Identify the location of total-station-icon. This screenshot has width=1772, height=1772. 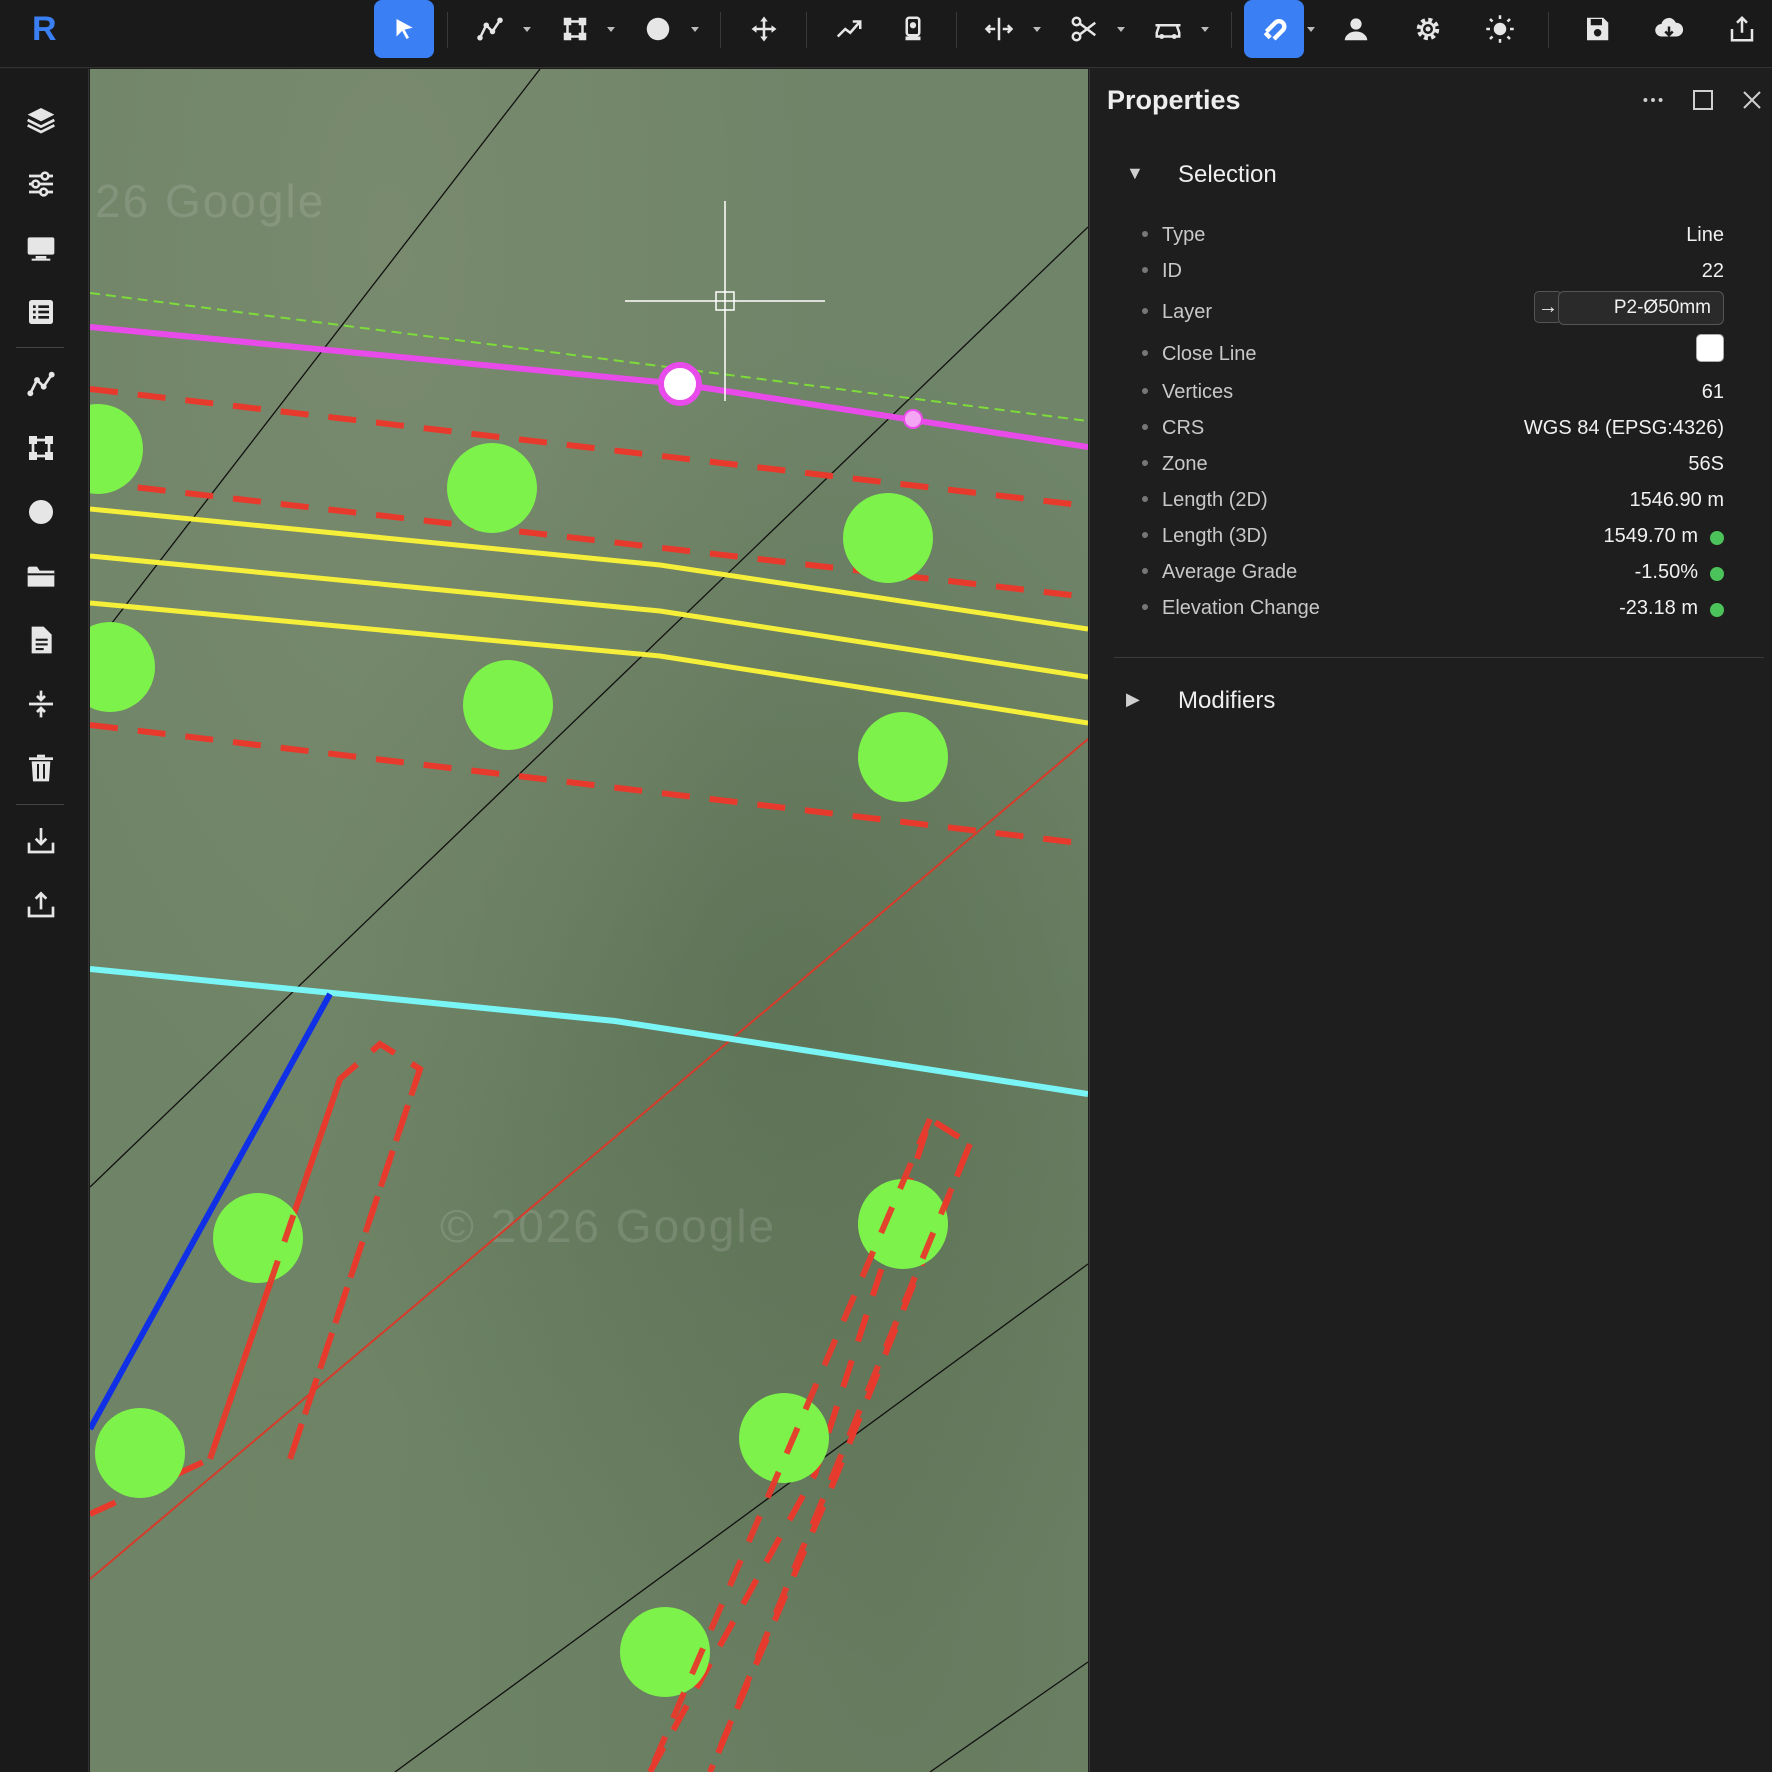
(913, 28).